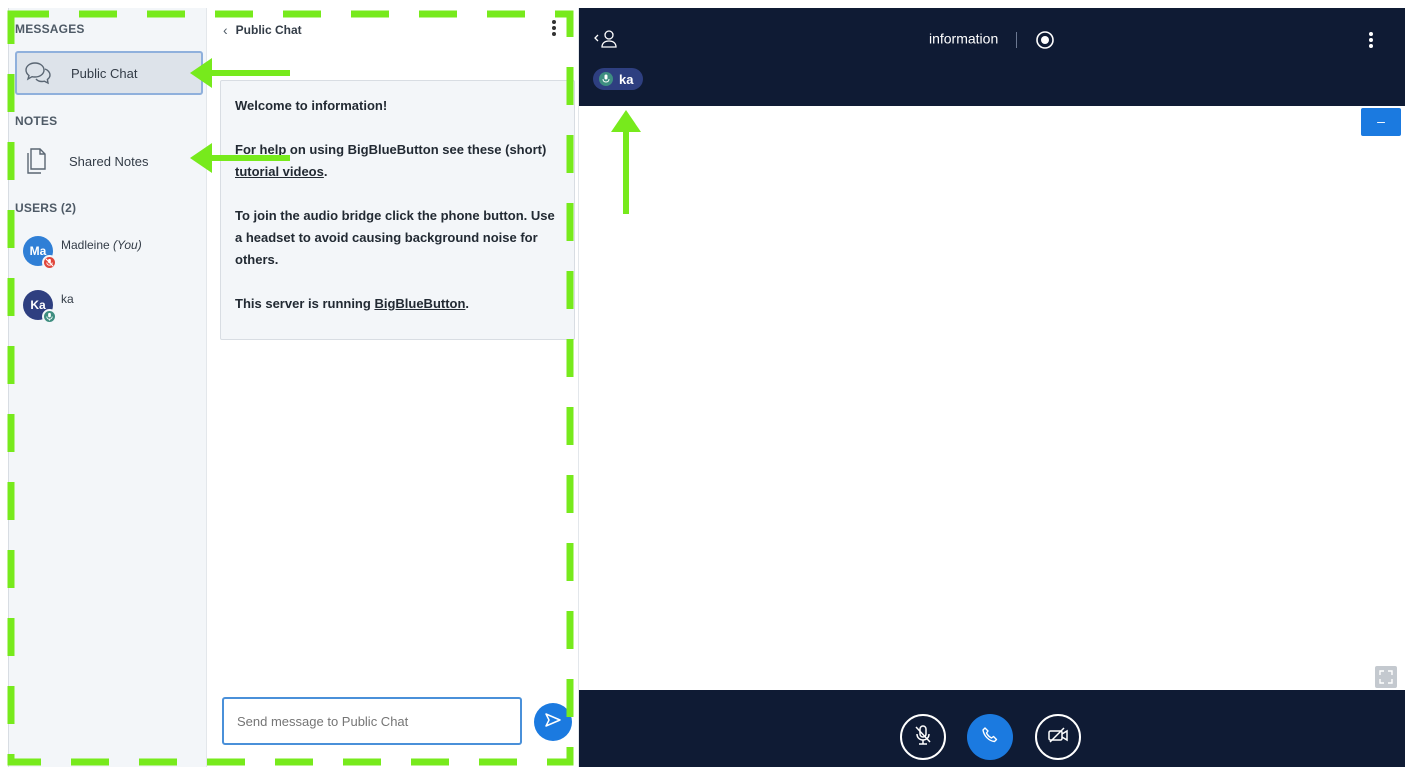 This screenshot has width=1405, height=767. Describe the element at coordinates (1371, 41) in the screenshot. I see `options-menu-icon` at that location.